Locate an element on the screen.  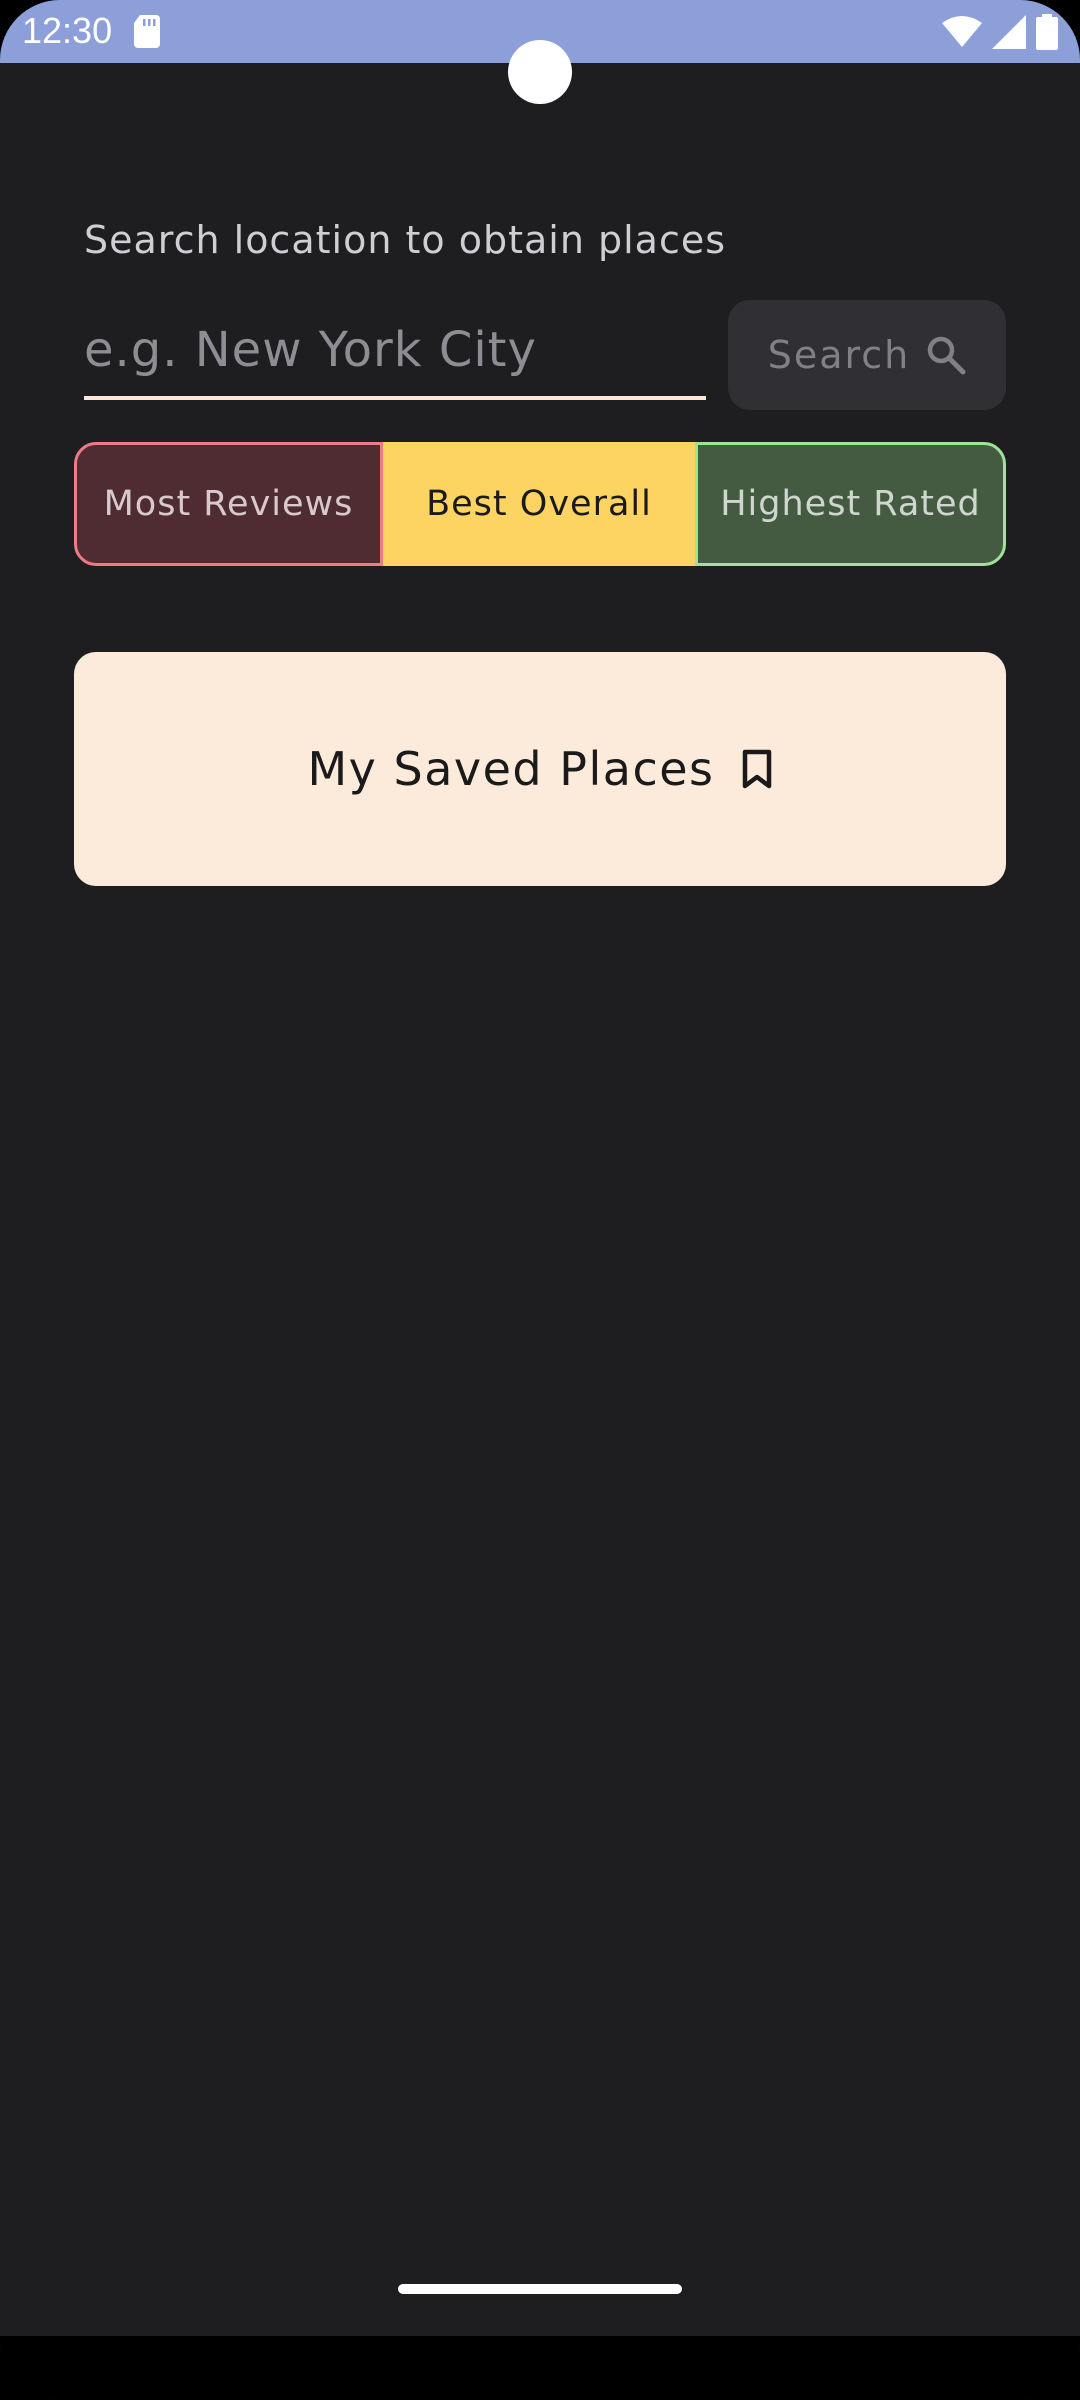
search-icon is located at coordinates (947, 355).